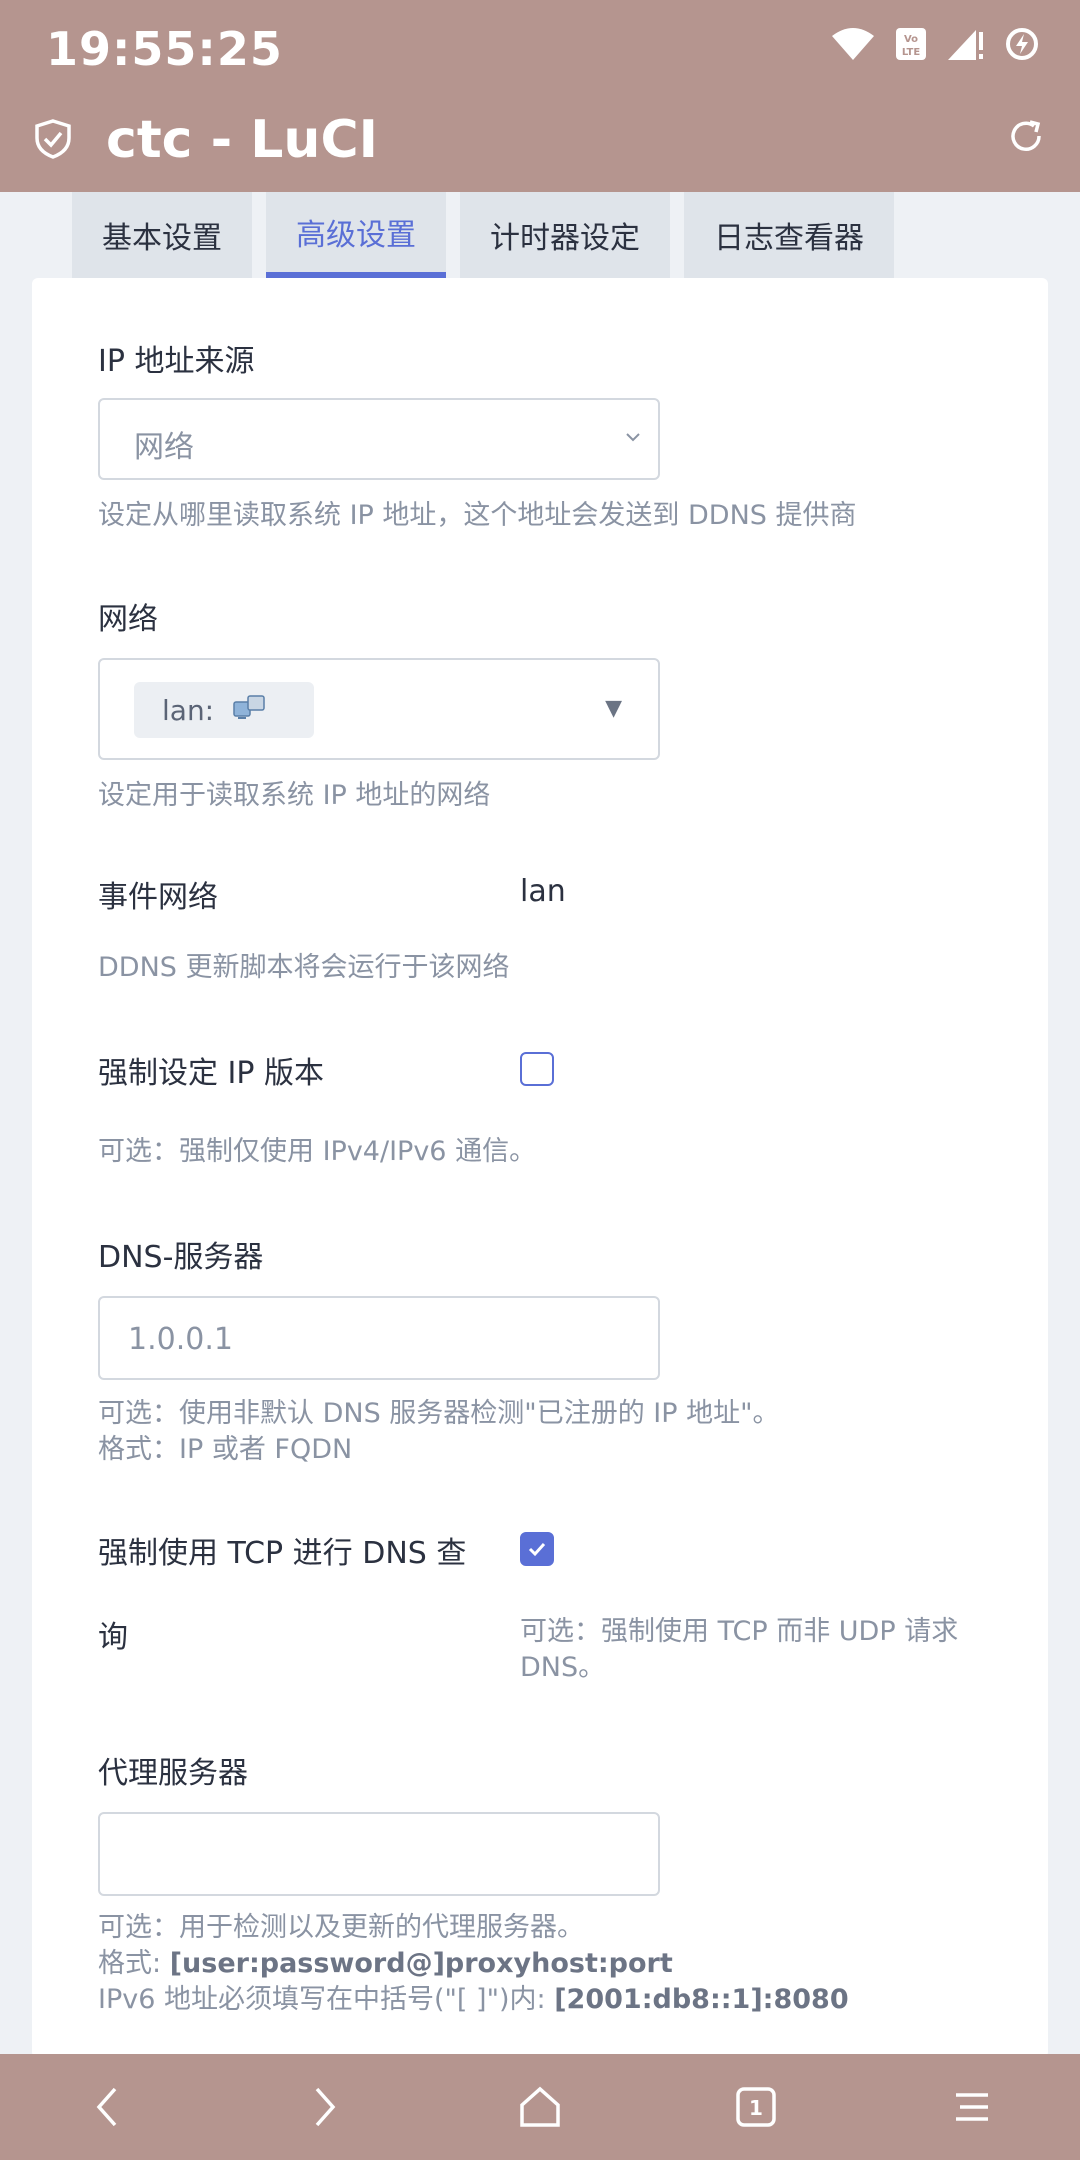  Describe the element at coordinates (853, 44) in the screenshot. I see `wifi-icon` at that location.